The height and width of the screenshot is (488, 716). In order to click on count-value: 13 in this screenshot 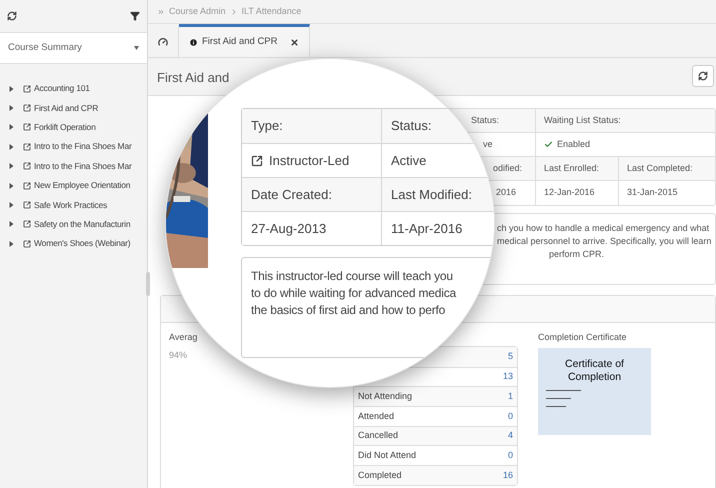, I will do `click(507, 377)`.